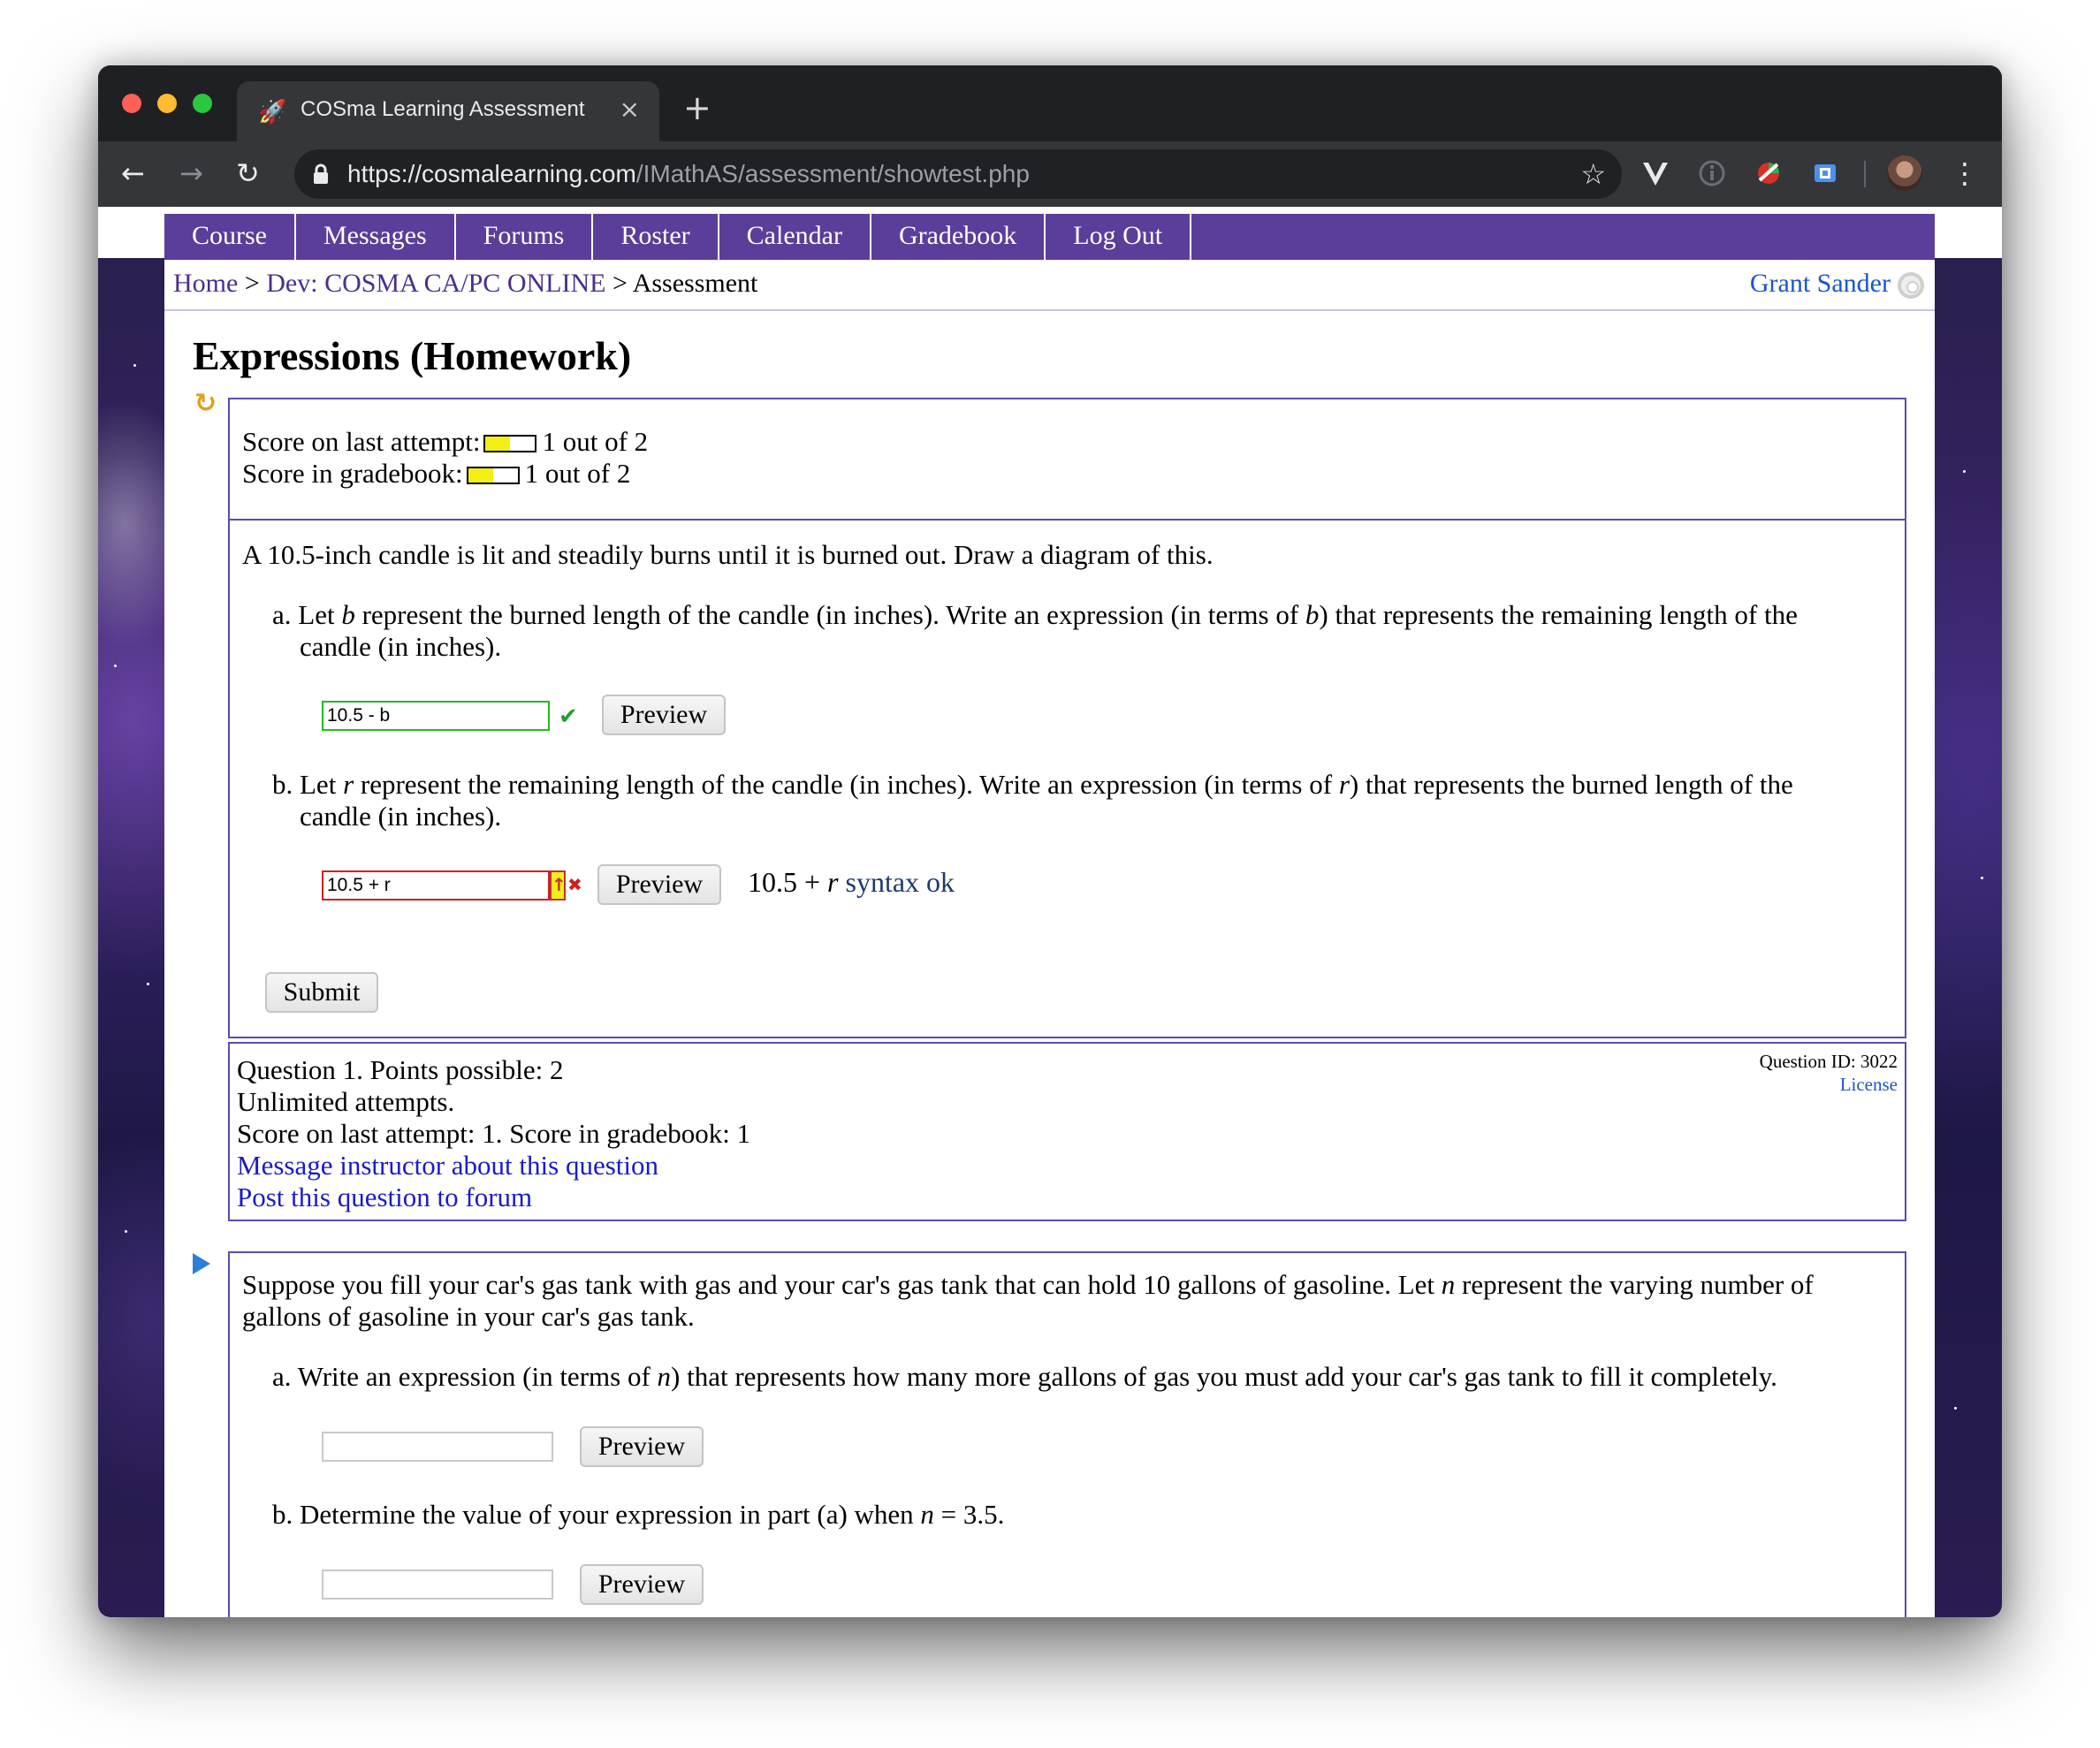 This screenshot has height=1748, width=2100. I want to click on play-triangle-icon, so click(201, 1263).